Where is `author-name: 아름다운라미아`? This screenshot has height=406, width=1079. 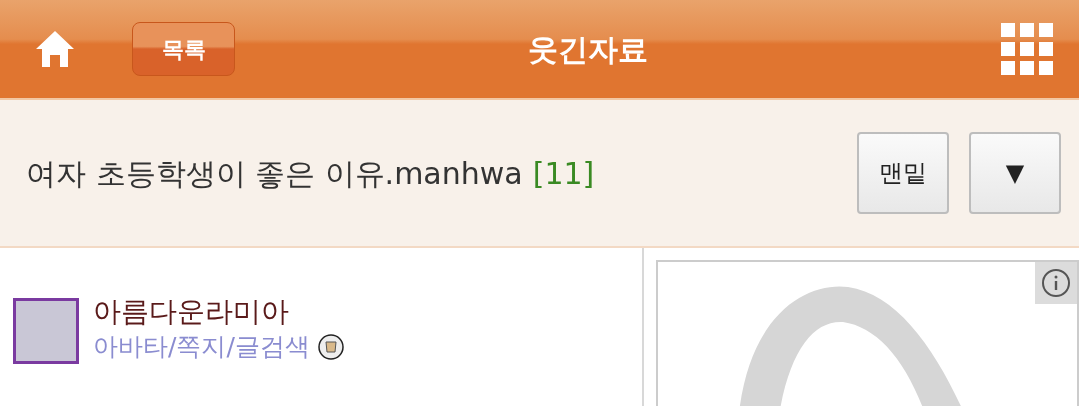 author-name: 아름다운라미아 is located at coordinates (218, 312).